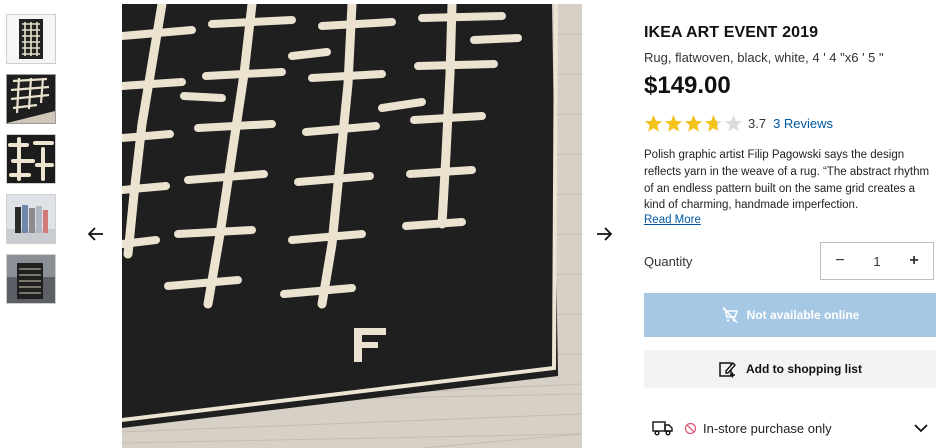 This screenshot has height=448, width=940. Describe the element at coordinates (730, 315) in the screenshot. I see `cart-unavailable-icon` at that location.